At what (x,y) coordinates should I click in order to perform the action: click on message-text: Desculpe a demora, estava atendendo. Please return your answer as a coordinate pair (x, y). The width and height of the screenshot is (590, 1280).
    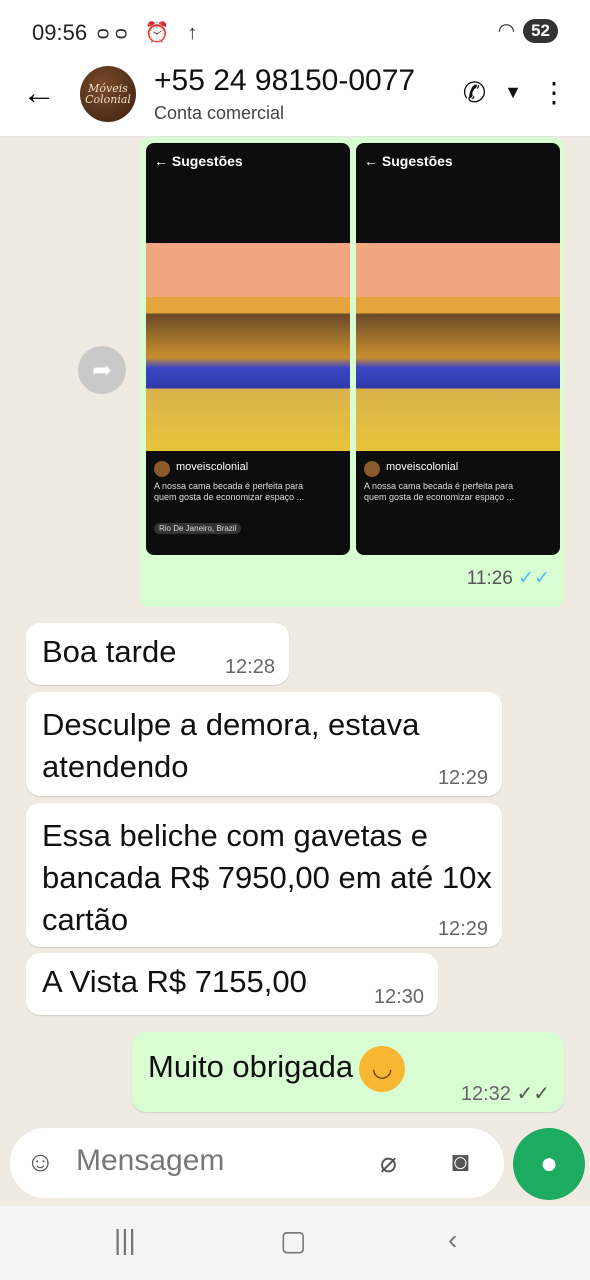
    Looking at the image, I should click on (231, 745).